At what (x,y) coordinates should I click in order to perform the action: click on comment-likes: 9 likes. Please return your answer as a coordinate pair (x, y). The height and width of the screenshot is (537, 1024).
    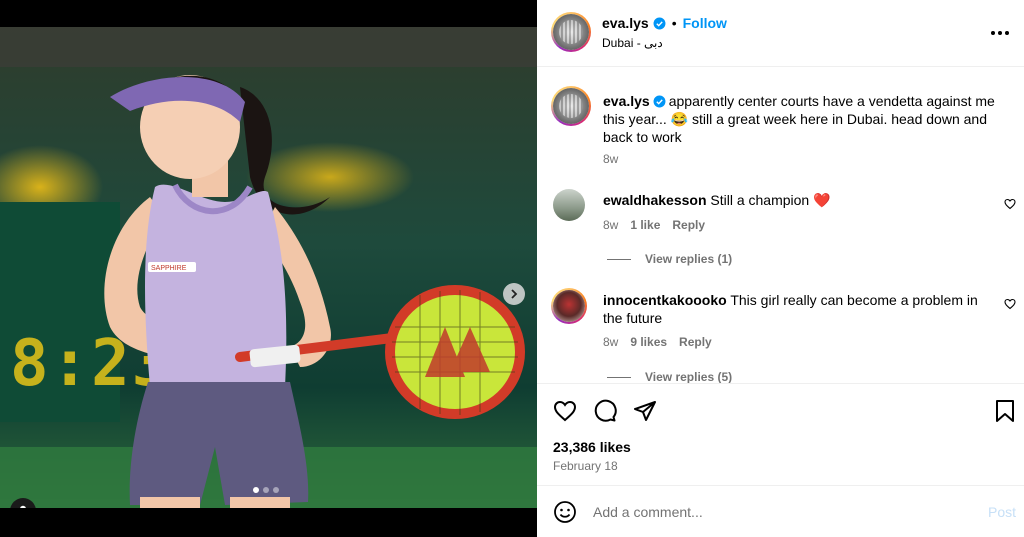
    Looking at the image, I should click on (648, 342).